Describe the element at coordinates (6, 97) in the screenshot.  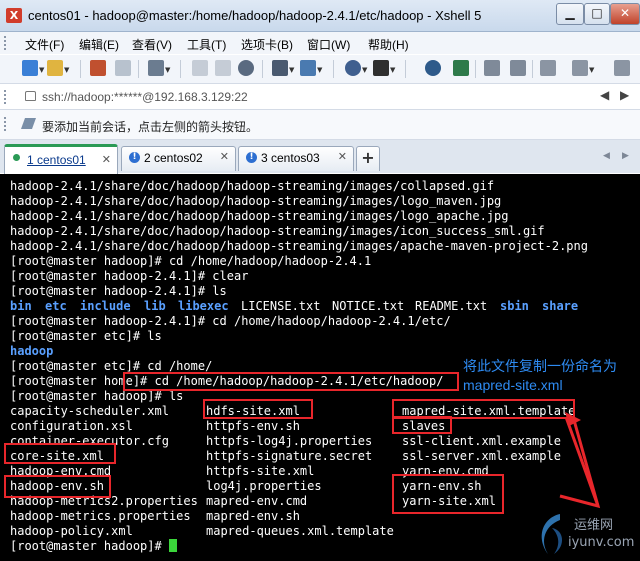
I see `address-grip` at that location.